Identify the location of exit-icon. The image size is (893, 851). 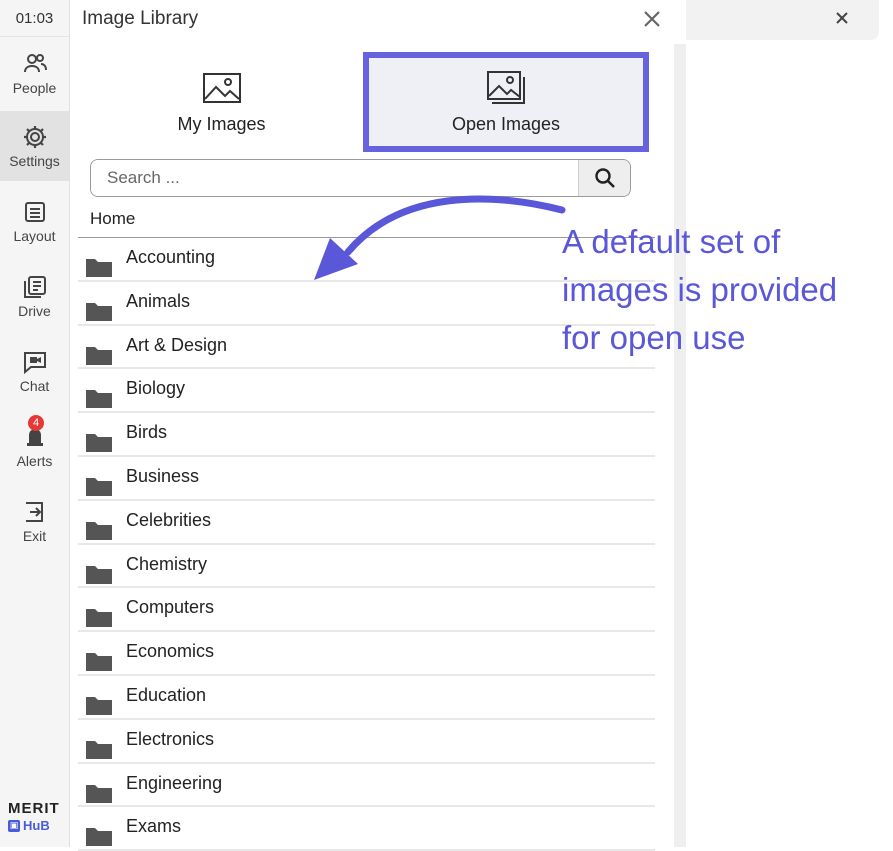
(34, 511).